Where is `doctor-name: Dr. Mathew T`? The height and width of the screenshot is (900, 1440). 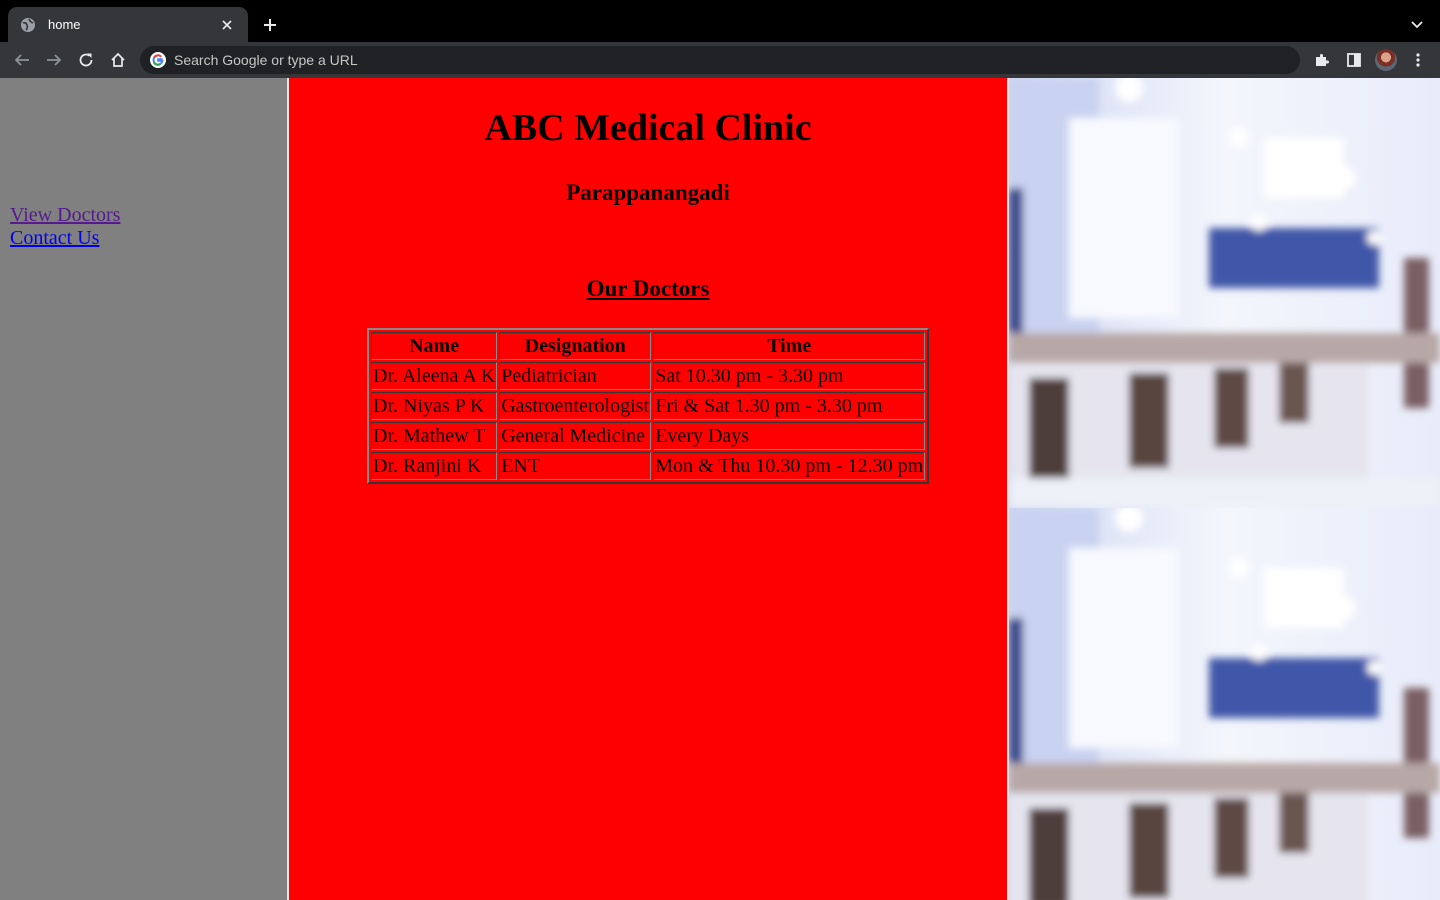 doctor-name: Dr. Mathew T is located at coordinates (434, 436).